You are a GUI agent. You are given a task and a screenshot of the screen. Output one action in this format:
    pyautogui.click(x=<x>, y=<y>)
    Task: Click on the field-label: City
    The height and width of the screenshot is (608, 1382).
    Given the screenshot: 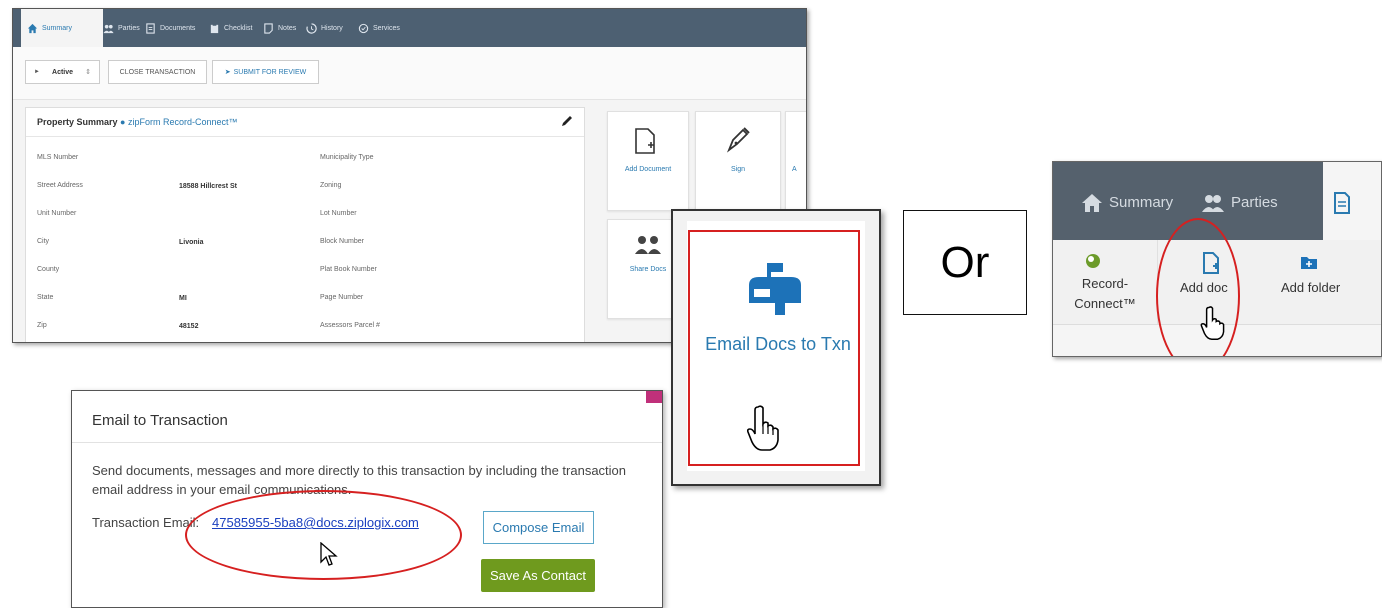 What is the action you would take?
    pyautogui.click(x=43, y=241)
    